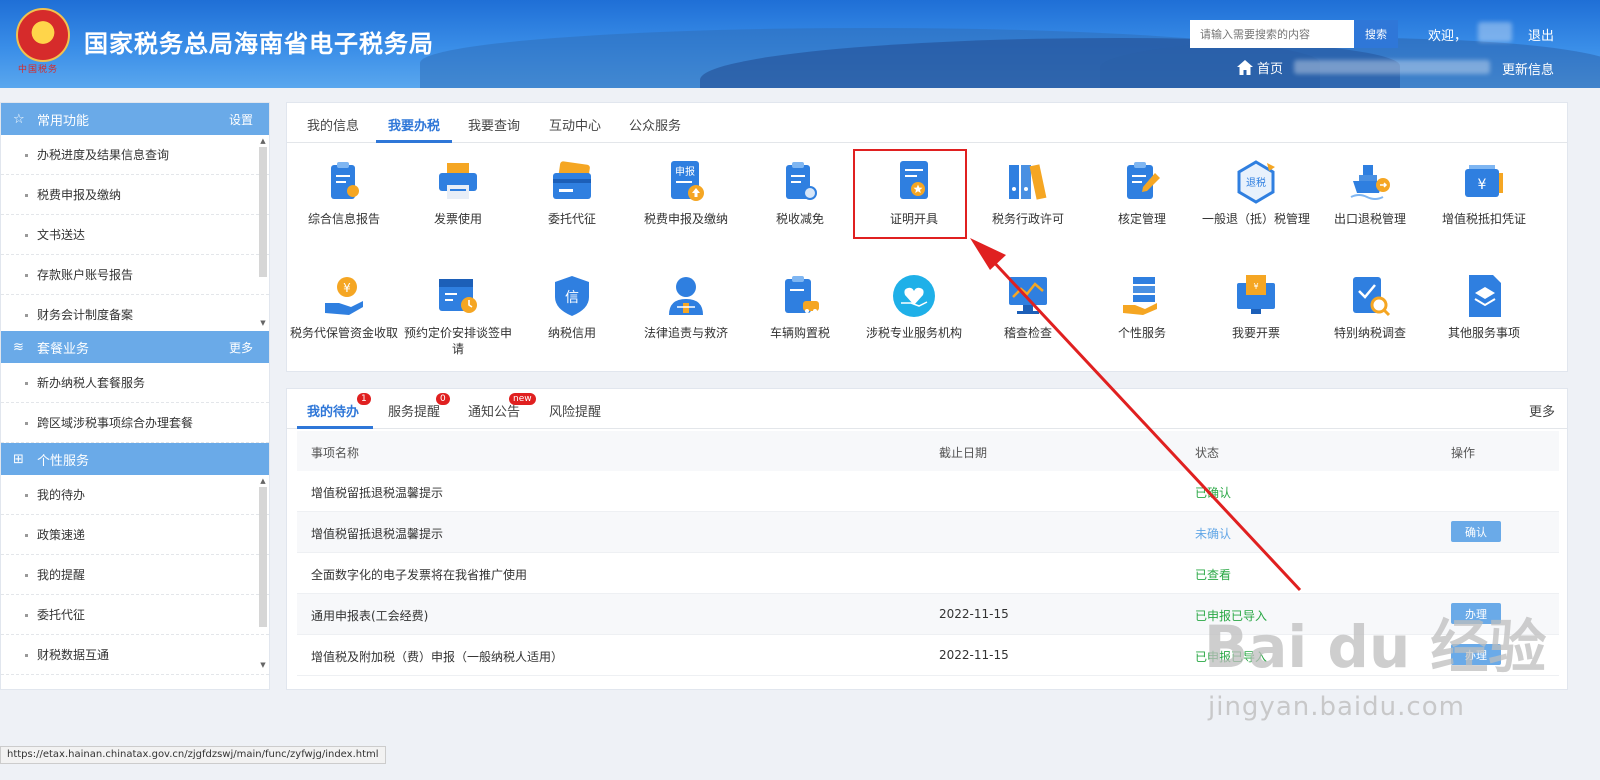  What do you see at coordinates (572, 307) in the screenshot?
I see `service-tax-credit: 信 纳税信用` at bounding box center [572, 307].